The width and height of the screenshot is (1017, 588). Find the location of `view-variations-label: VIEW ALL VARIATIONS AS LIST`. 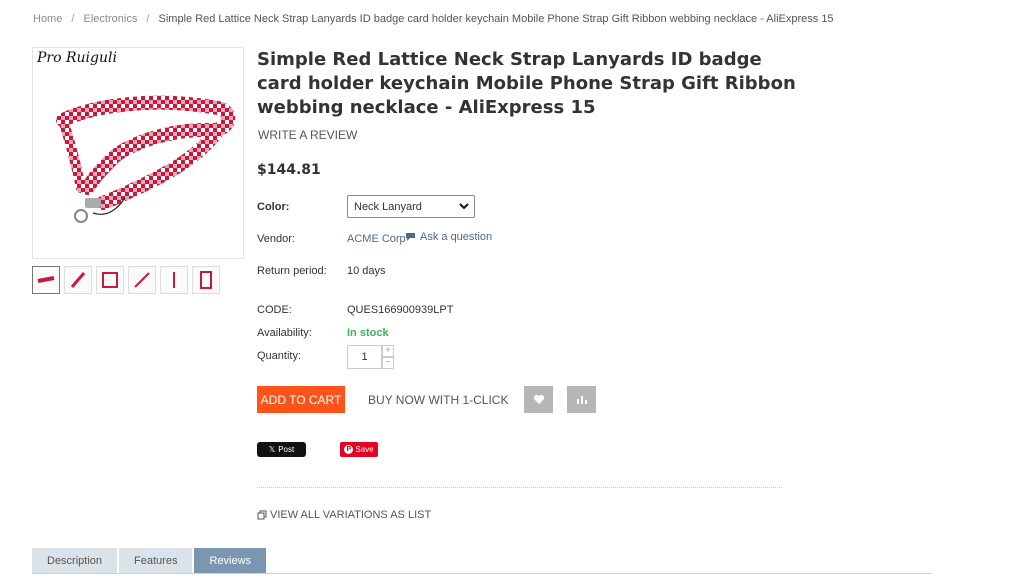

view-variations-label: VIEW ALL VARIATIONS AS LIST is located at coordinates (351, 515).